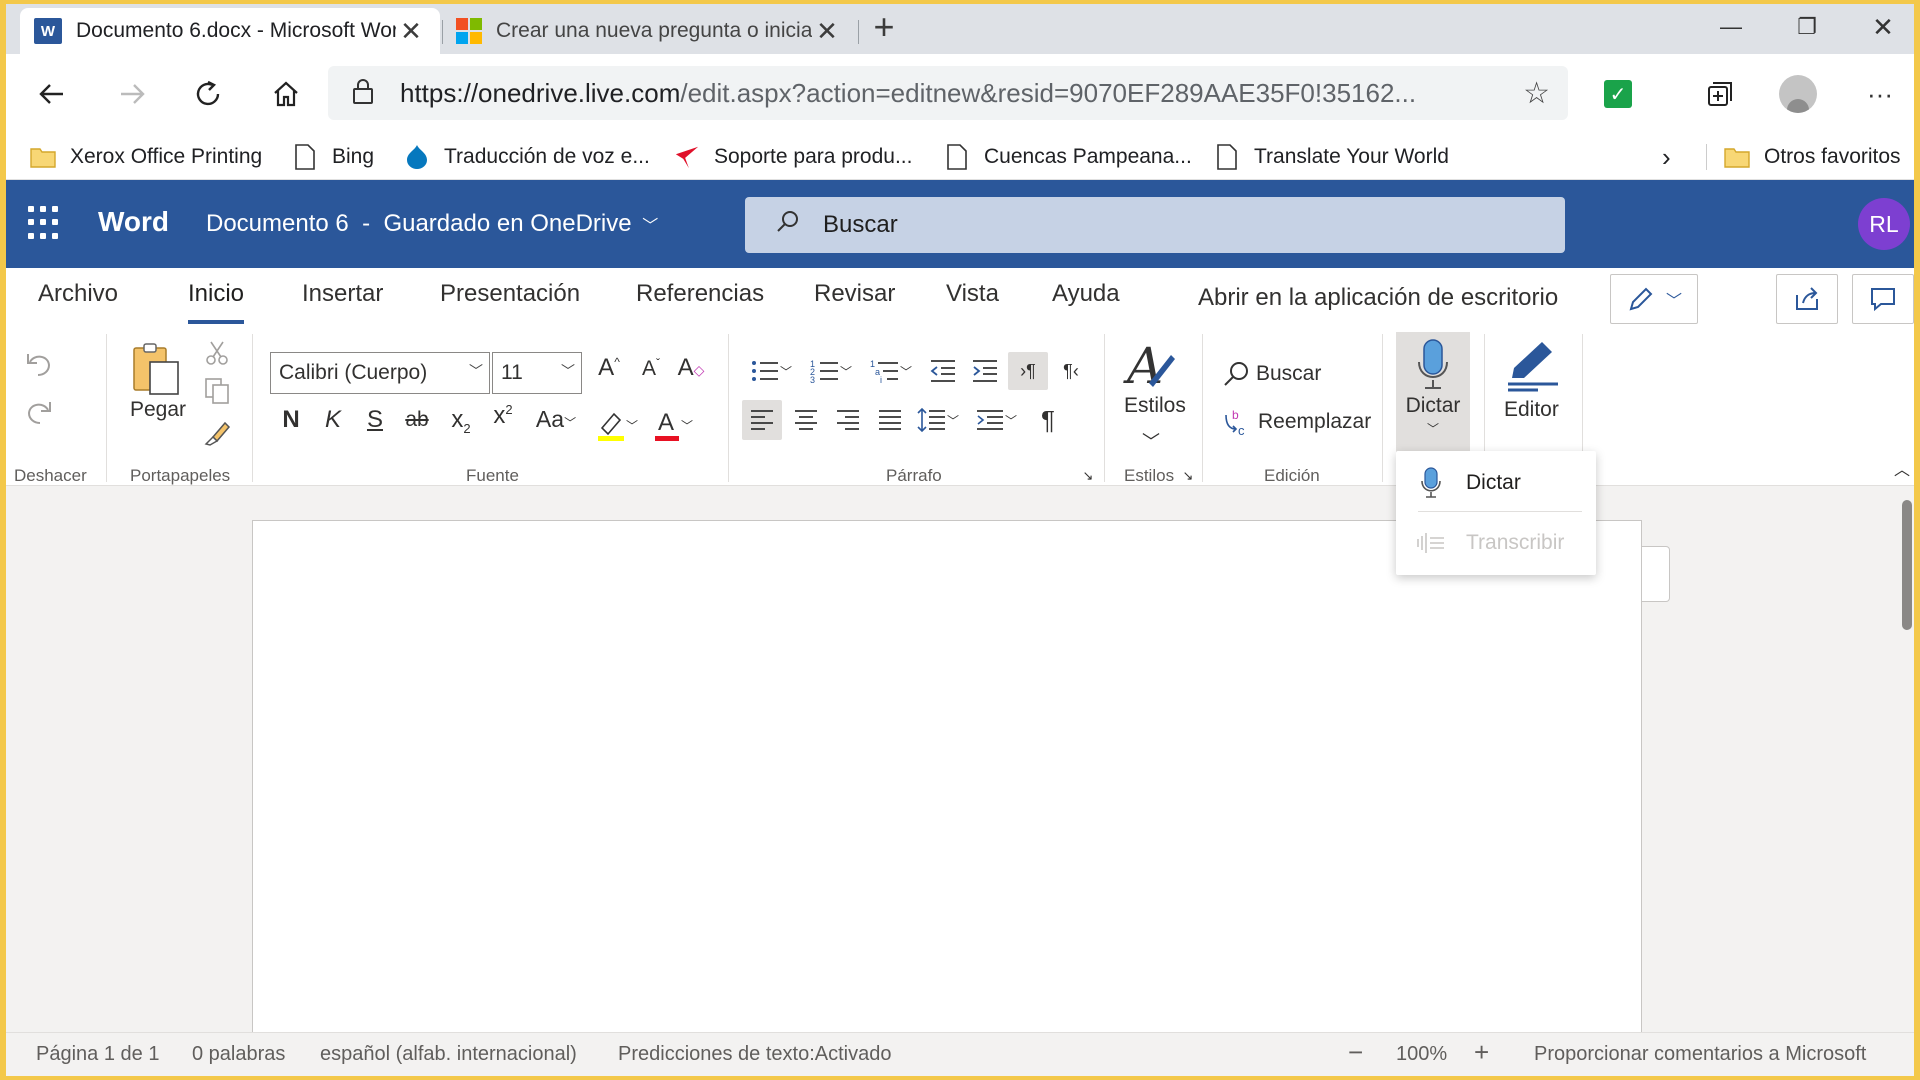  Describe the element at coordinates (503, 416) in the screenshot. I see `superscript-button: x2` at that location.